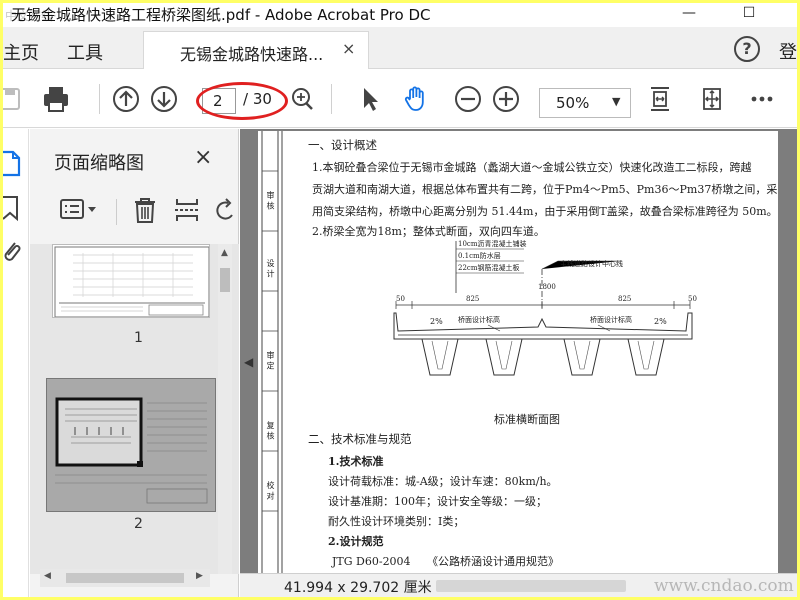 The height and width of the screenshot is (600, 800). I want to click on minimize-button: —, so click(689, 15).